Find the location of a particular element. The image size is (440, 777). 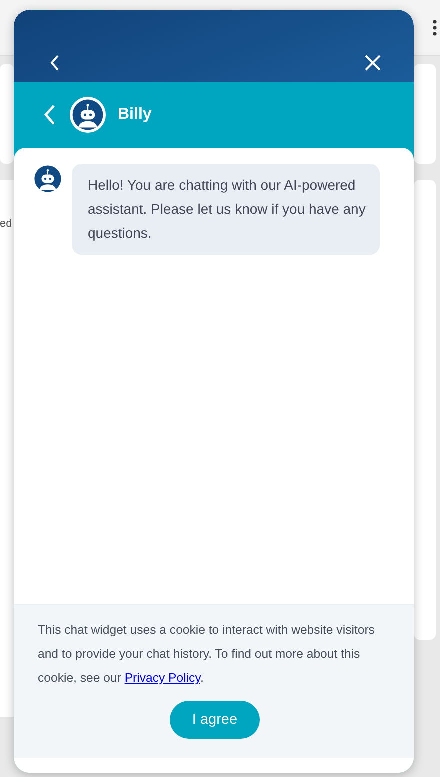

cookie-notice-text: This chat widget uses a cookie to interact with website visitors and to provide your chat history. To find out more about this cookie, see our Privacy Policy. is located at coordinates (207, 654).